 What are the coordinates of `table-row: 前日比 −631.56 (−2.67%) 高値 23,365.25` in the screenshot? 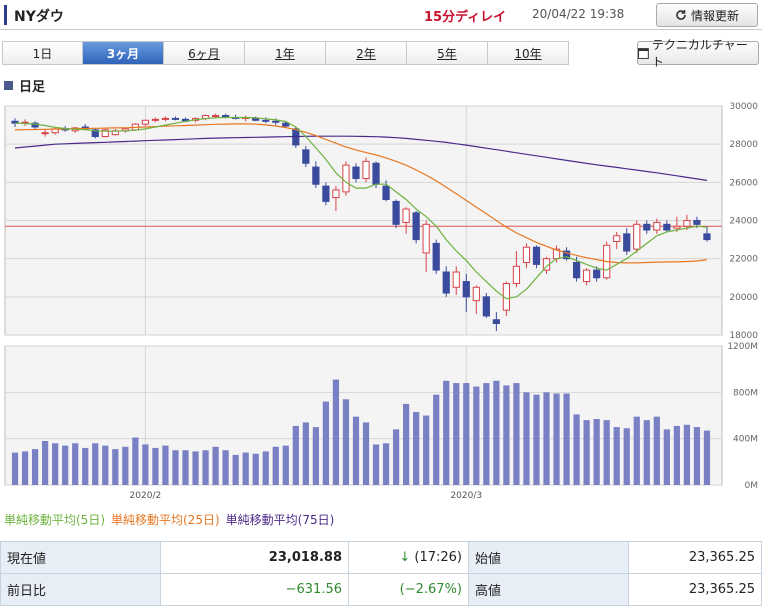 It's located at (381, 589).